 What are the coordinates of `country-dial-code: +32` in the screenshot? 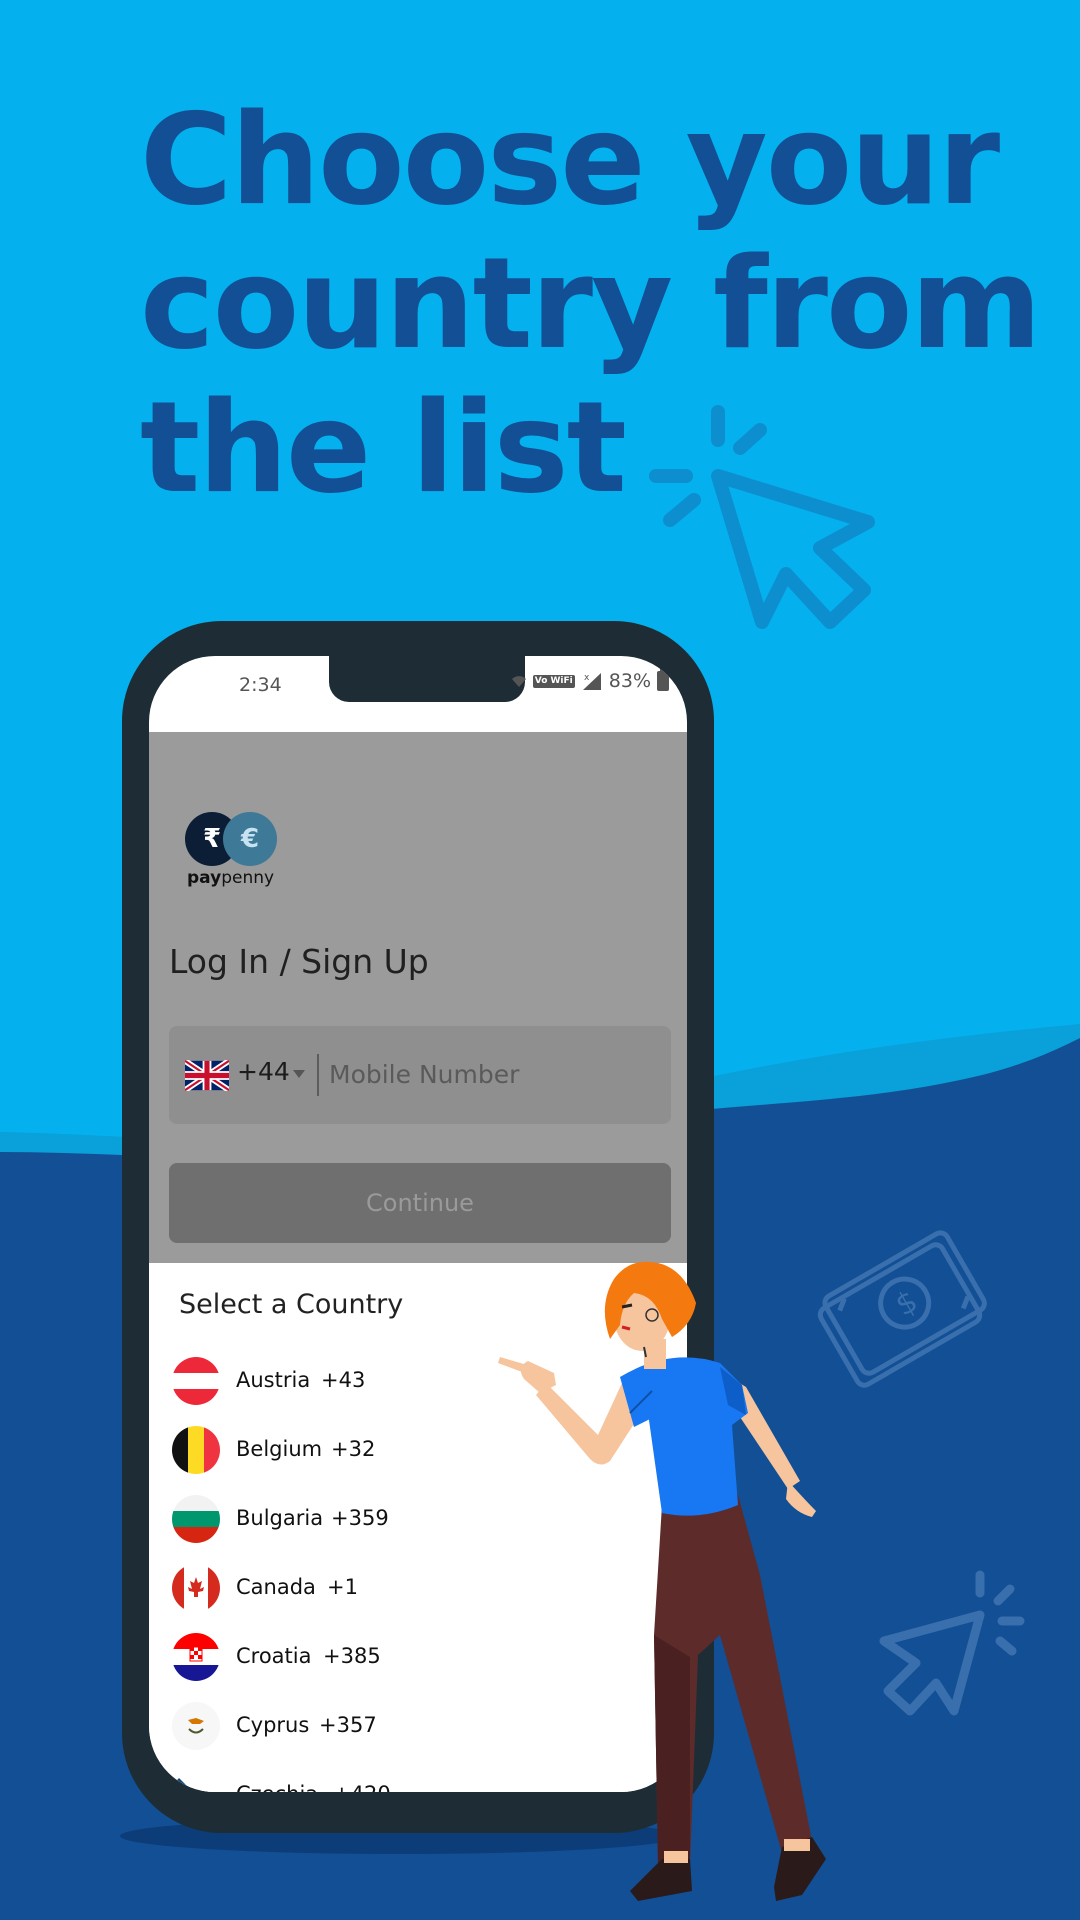 It's located at (353, 1449).